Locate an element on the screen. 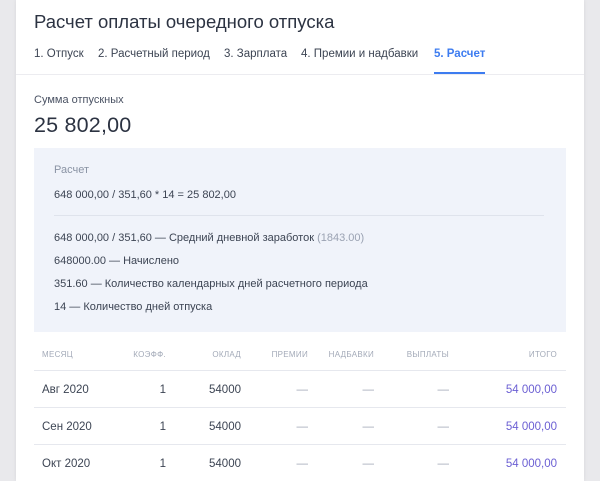 The image size is (600, 481). table-row: Окт 2020 1 54000 — — — 54 000,00 is located at coordinates (300, 462).